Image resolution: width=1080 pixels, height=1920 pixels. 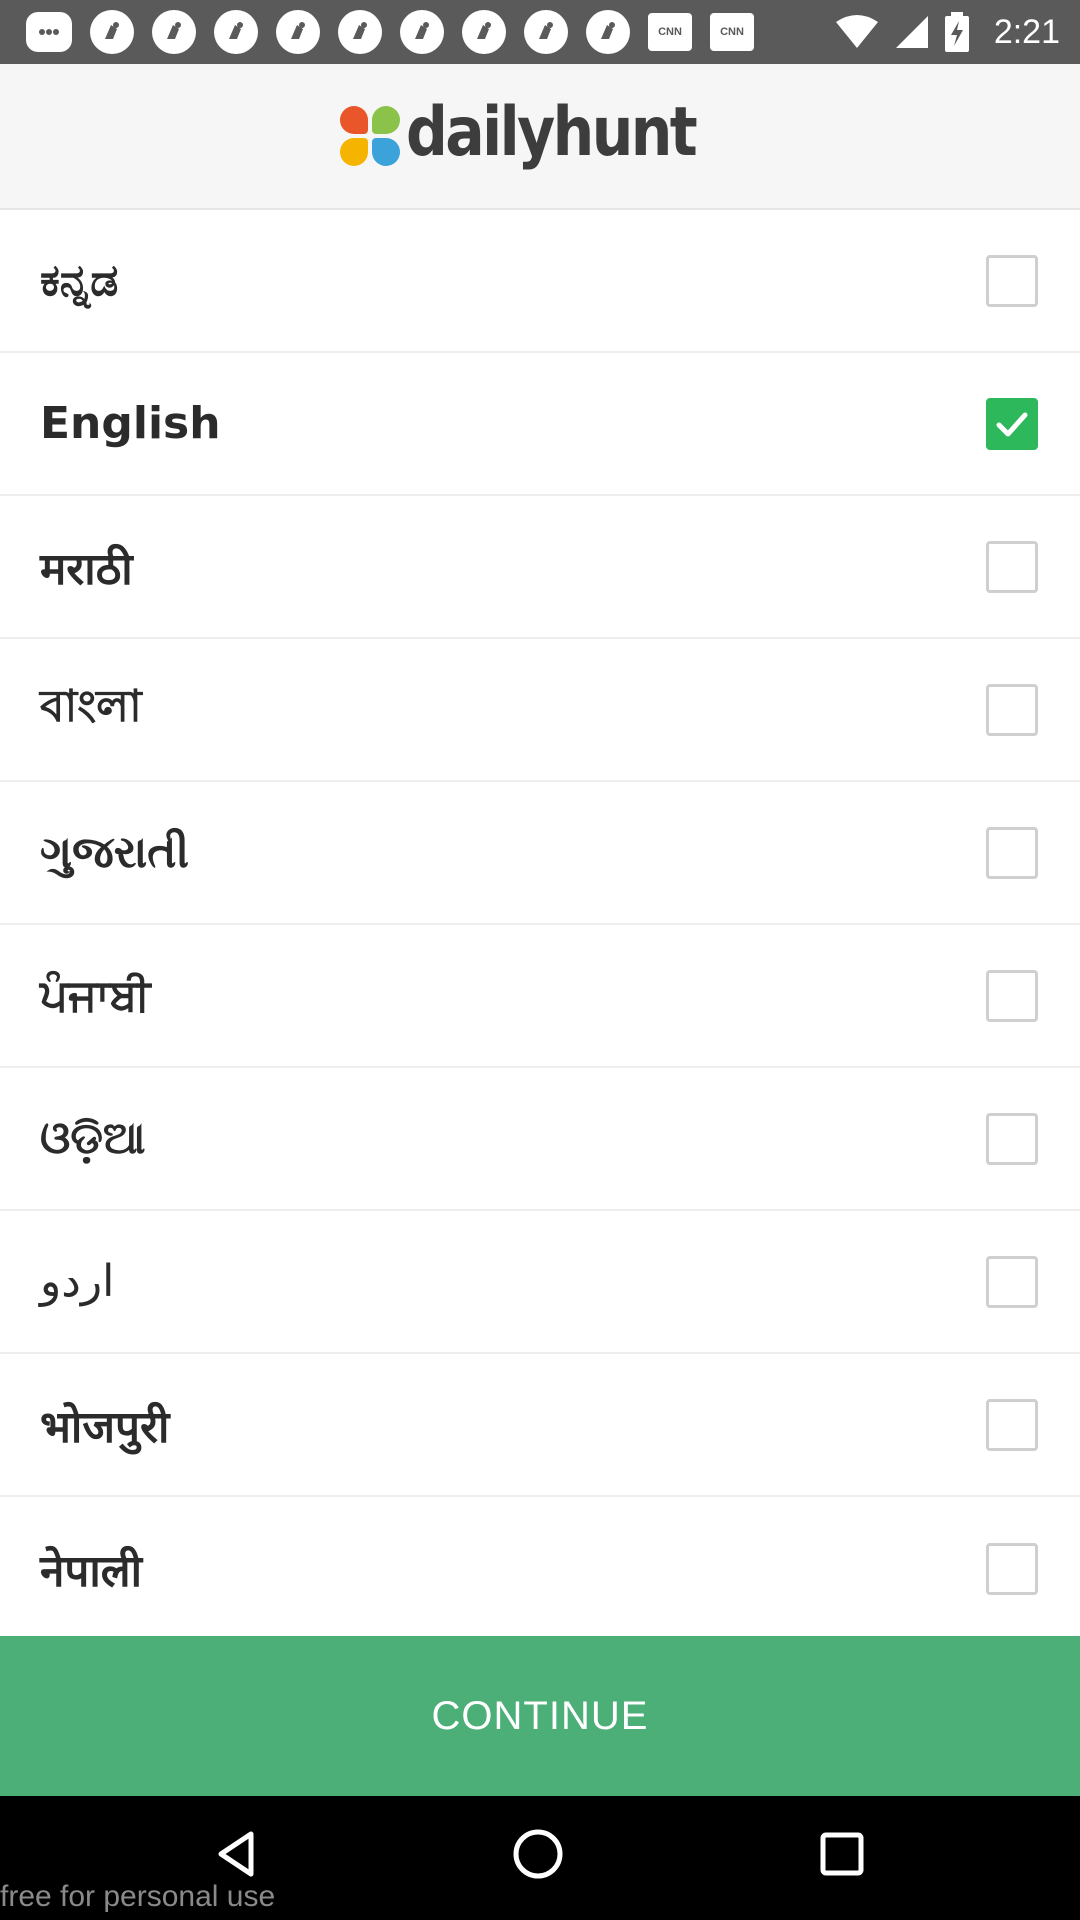 What do you see at coordinates (105, 1427) in the screenshot?
I see `language-label: भोजपुरी` at bounding box center [105, 1427].